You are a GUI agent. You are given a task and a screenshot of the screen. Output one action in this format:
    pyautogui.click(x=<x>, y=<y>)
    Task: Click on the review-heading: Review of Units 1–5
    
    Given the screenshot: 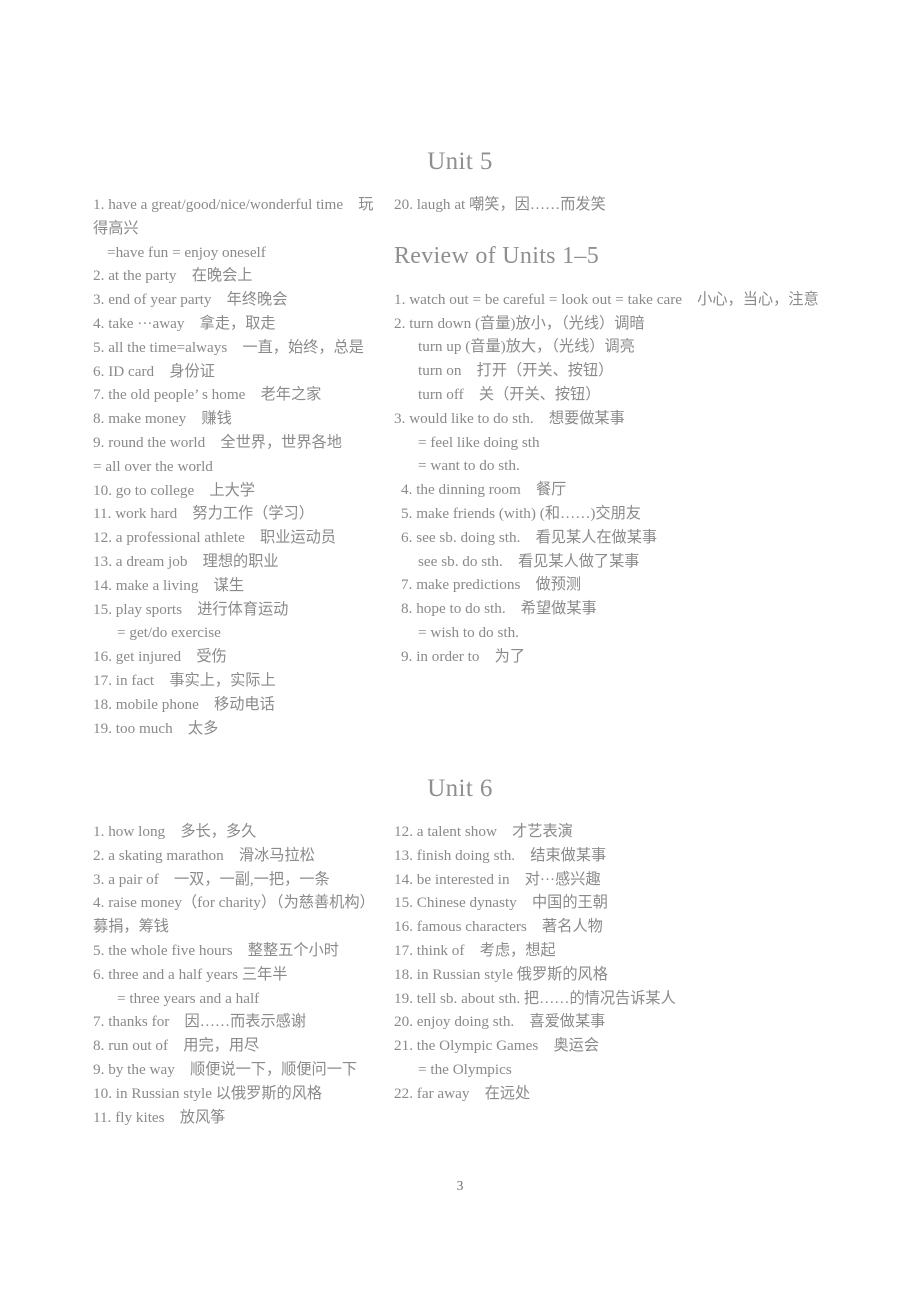 What is the action you would take?
    pyautogui.click(x=497, y=255)
    